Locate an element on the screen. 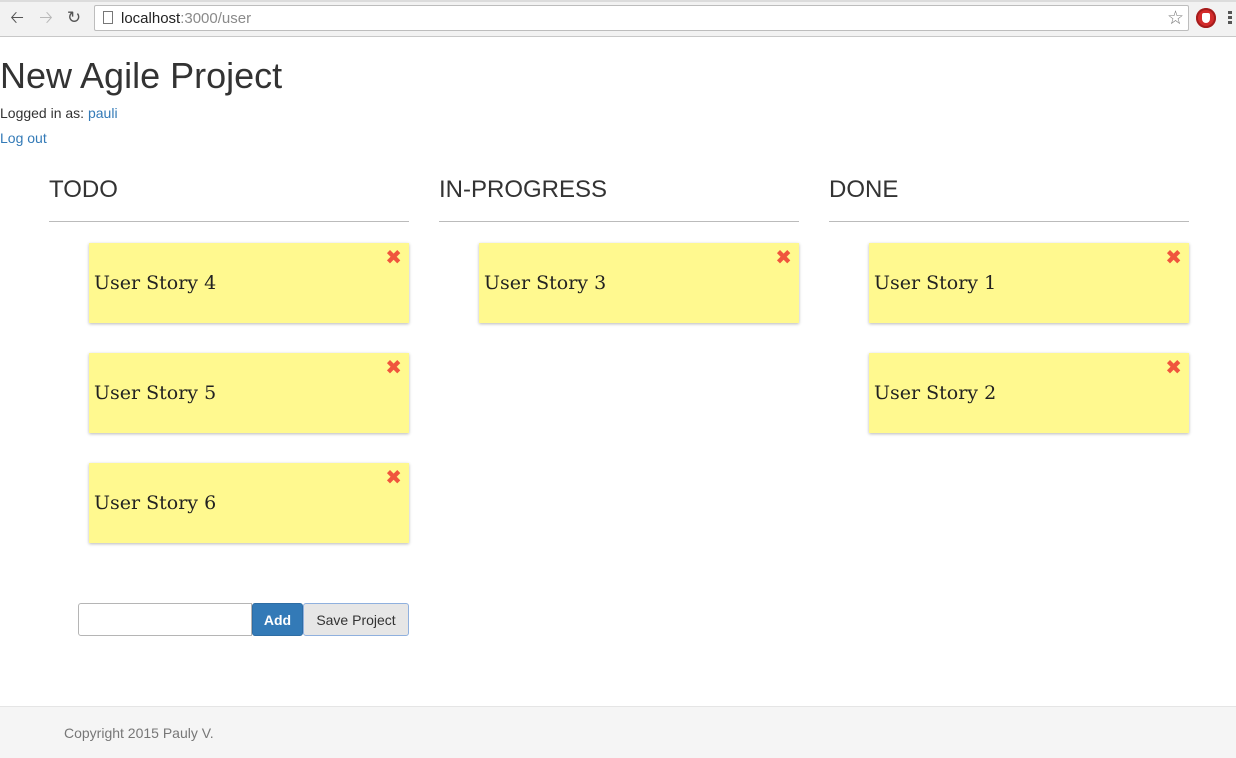 The width and height of the screenshot is (1236, 758). story-card-title: User Story 2 is located at coordinates (935, 393).